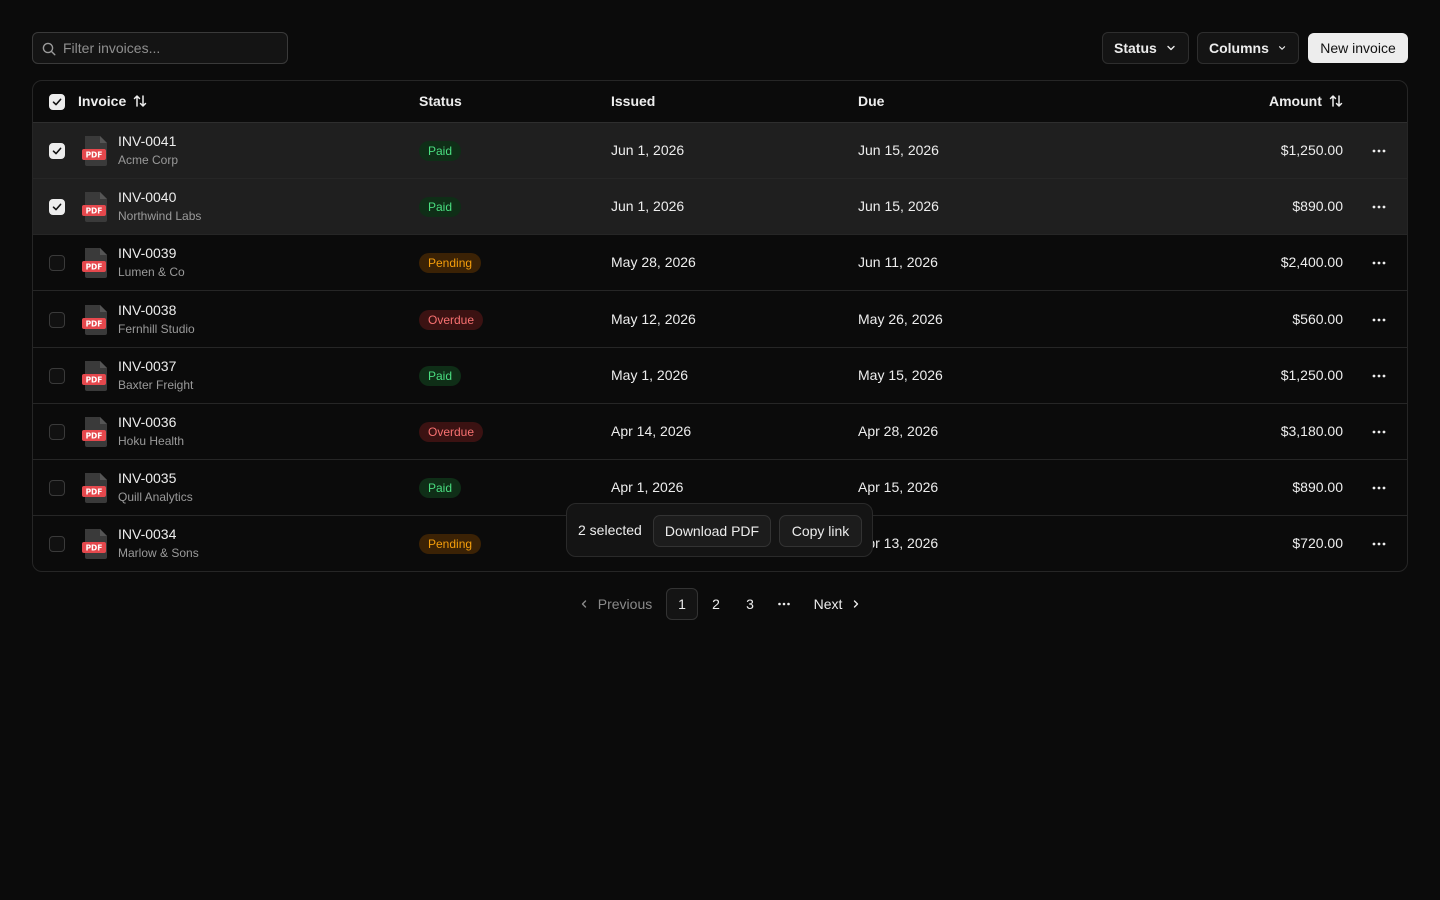 This screenshot has width=1440, height=900. I want to click on pagination: Previous 1 2 3 Next, so click(721, 604).